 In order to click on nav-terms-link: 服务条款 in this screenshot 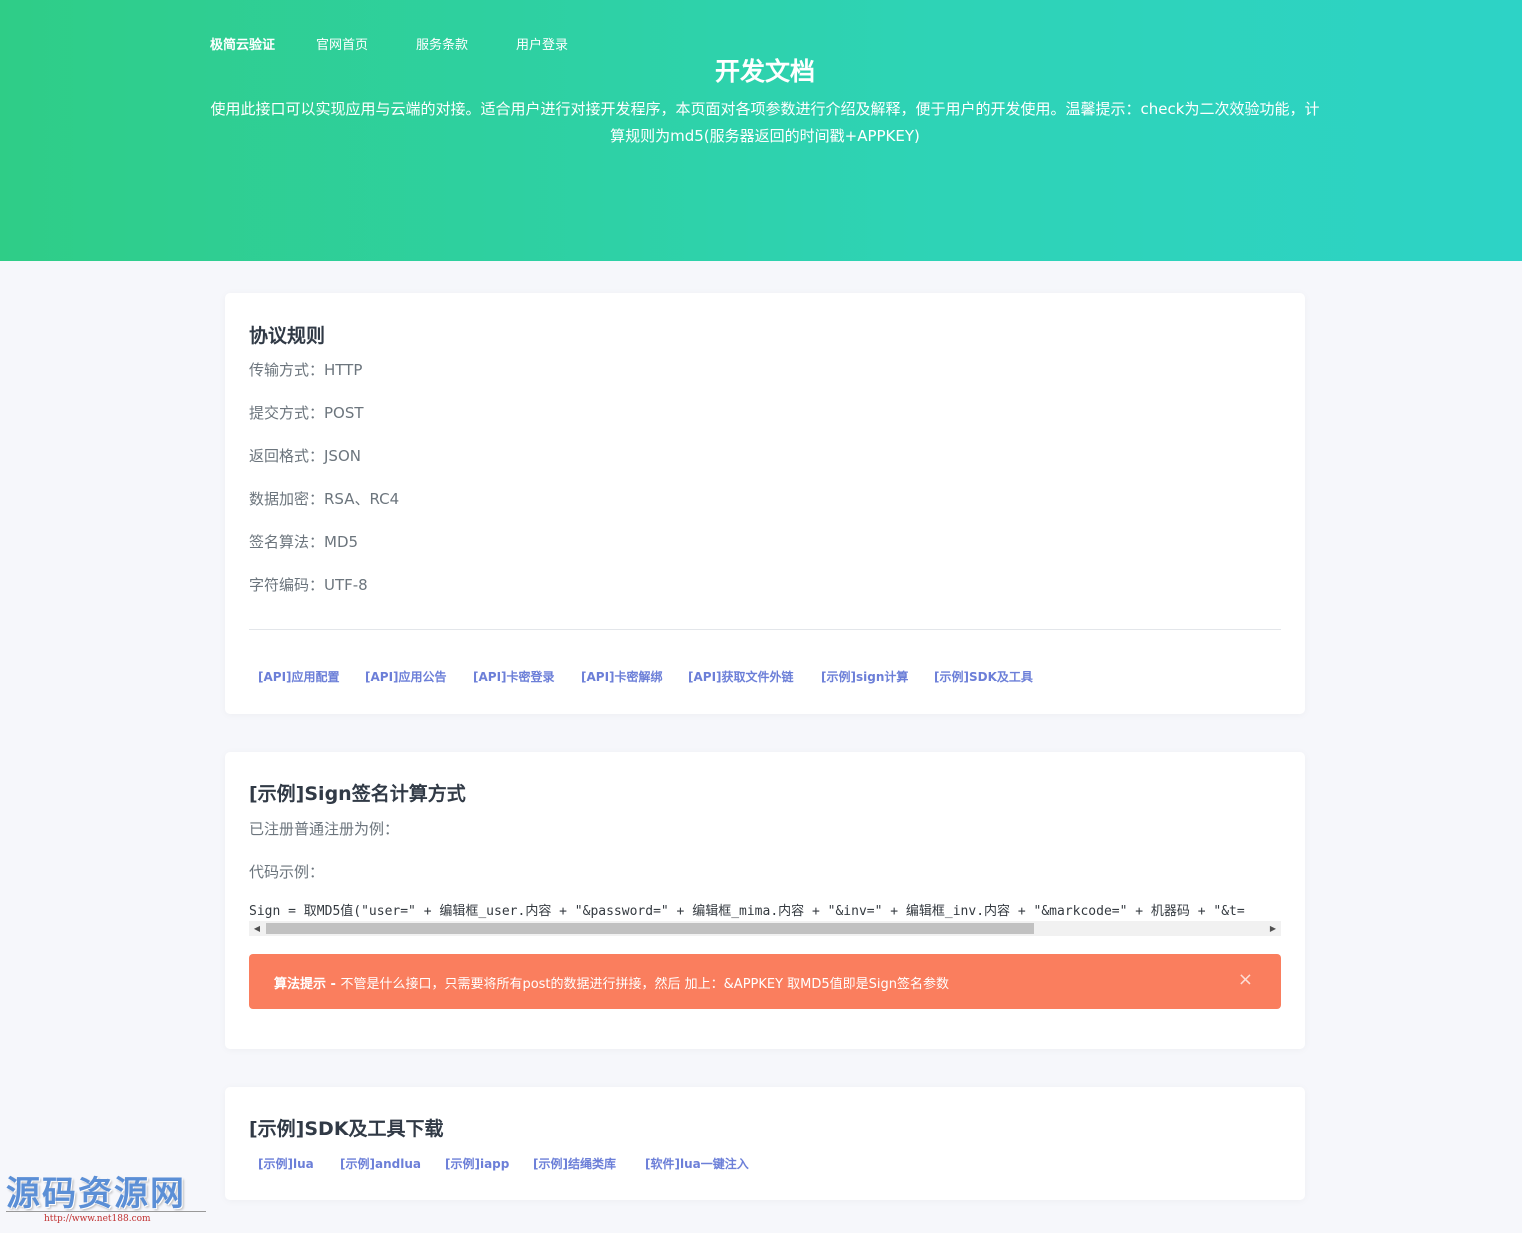, I will do `click(442, 43)`.